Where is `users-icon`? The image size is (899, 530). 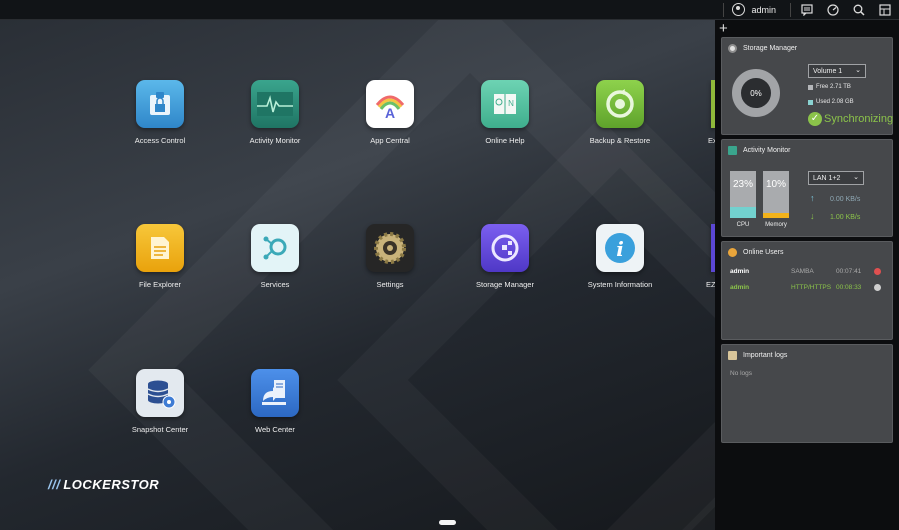
users-icon is located at coordinates (732, 252).